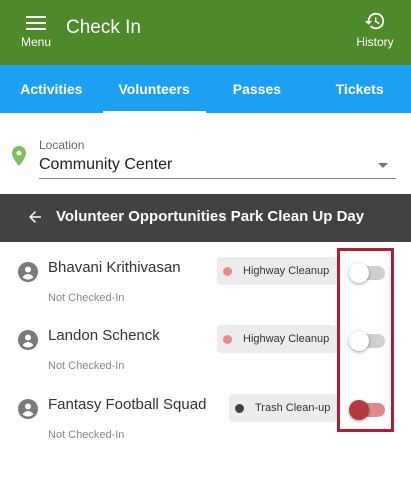 This screenshot has height=481, width=411. I want to click on app-bar: Menu Check In History, so click(205, 32).